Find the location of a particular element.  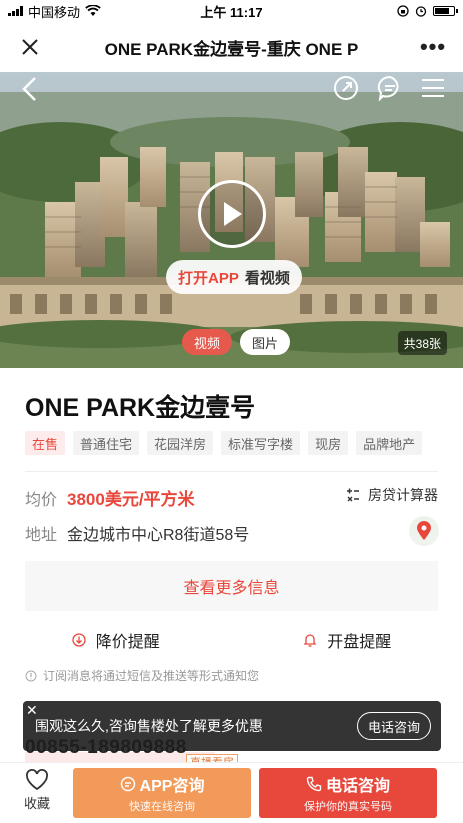

alarm-icon is located at coordinates (421, 11).